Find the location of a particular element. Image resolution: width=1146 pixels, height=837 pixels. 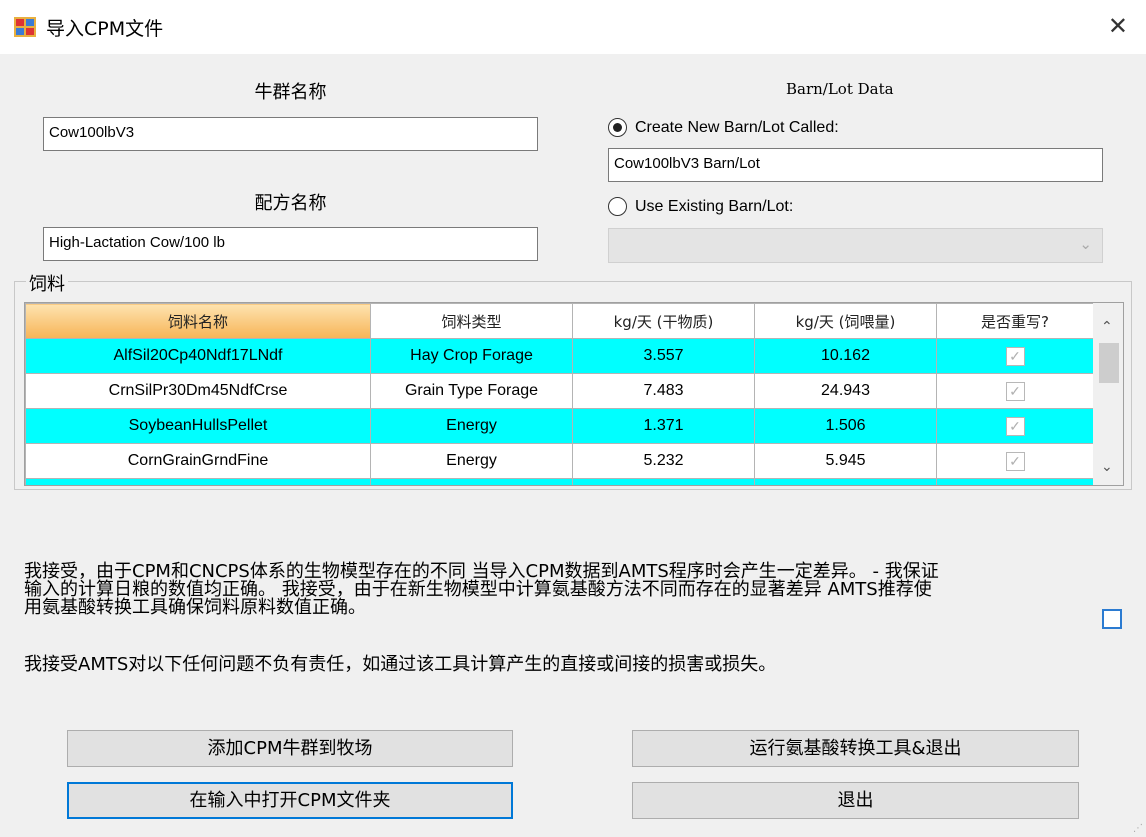

asfed-cell: 24.943 is located at coordinates (845, 391).